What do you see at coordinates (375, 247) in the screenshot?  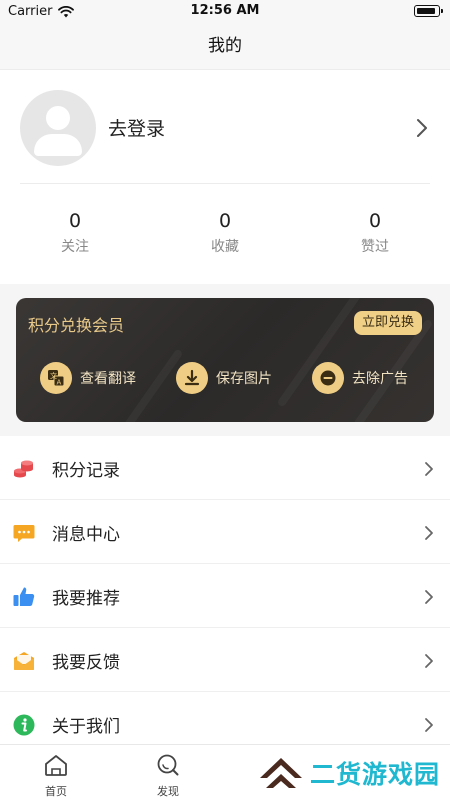 I see `stat-label: 赞过` at bounding box center [375, 247].